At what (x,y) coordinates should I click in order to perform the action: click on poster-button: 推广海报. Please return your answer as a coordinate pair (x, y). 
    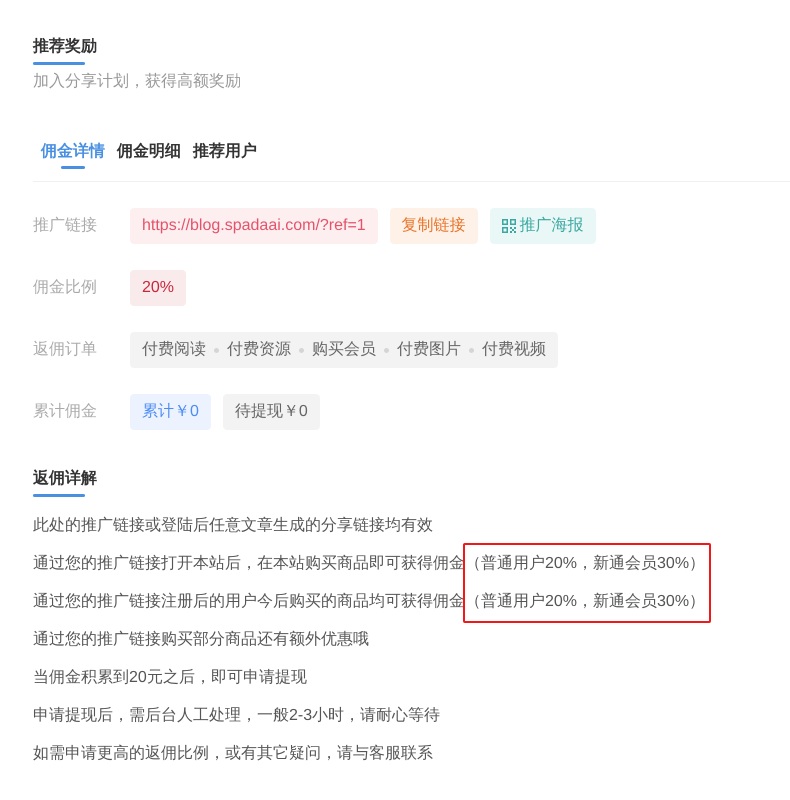
    Looking at the image, I should click on (543, 226).